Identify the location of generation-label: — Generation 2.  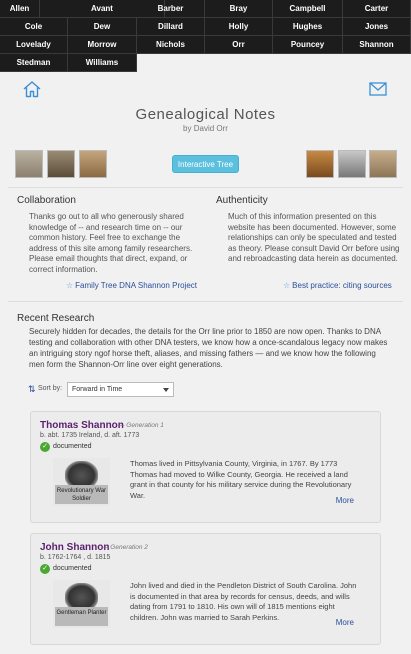
(125, 547).